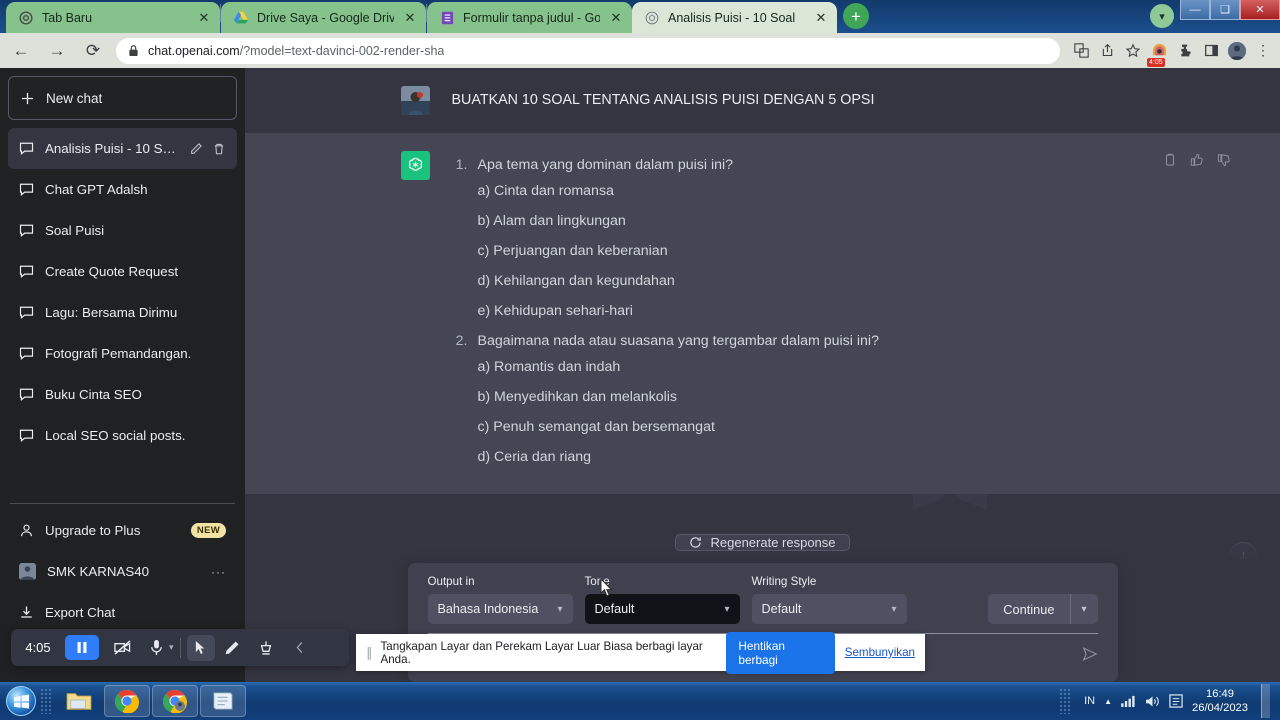 The width and height of the screenshot is (1280, 720). What do you see at coordinates (113, 17) in the screenshot?
I see `browser-tab-1: Tab Baru ✕` at bounding box center [113, 17].